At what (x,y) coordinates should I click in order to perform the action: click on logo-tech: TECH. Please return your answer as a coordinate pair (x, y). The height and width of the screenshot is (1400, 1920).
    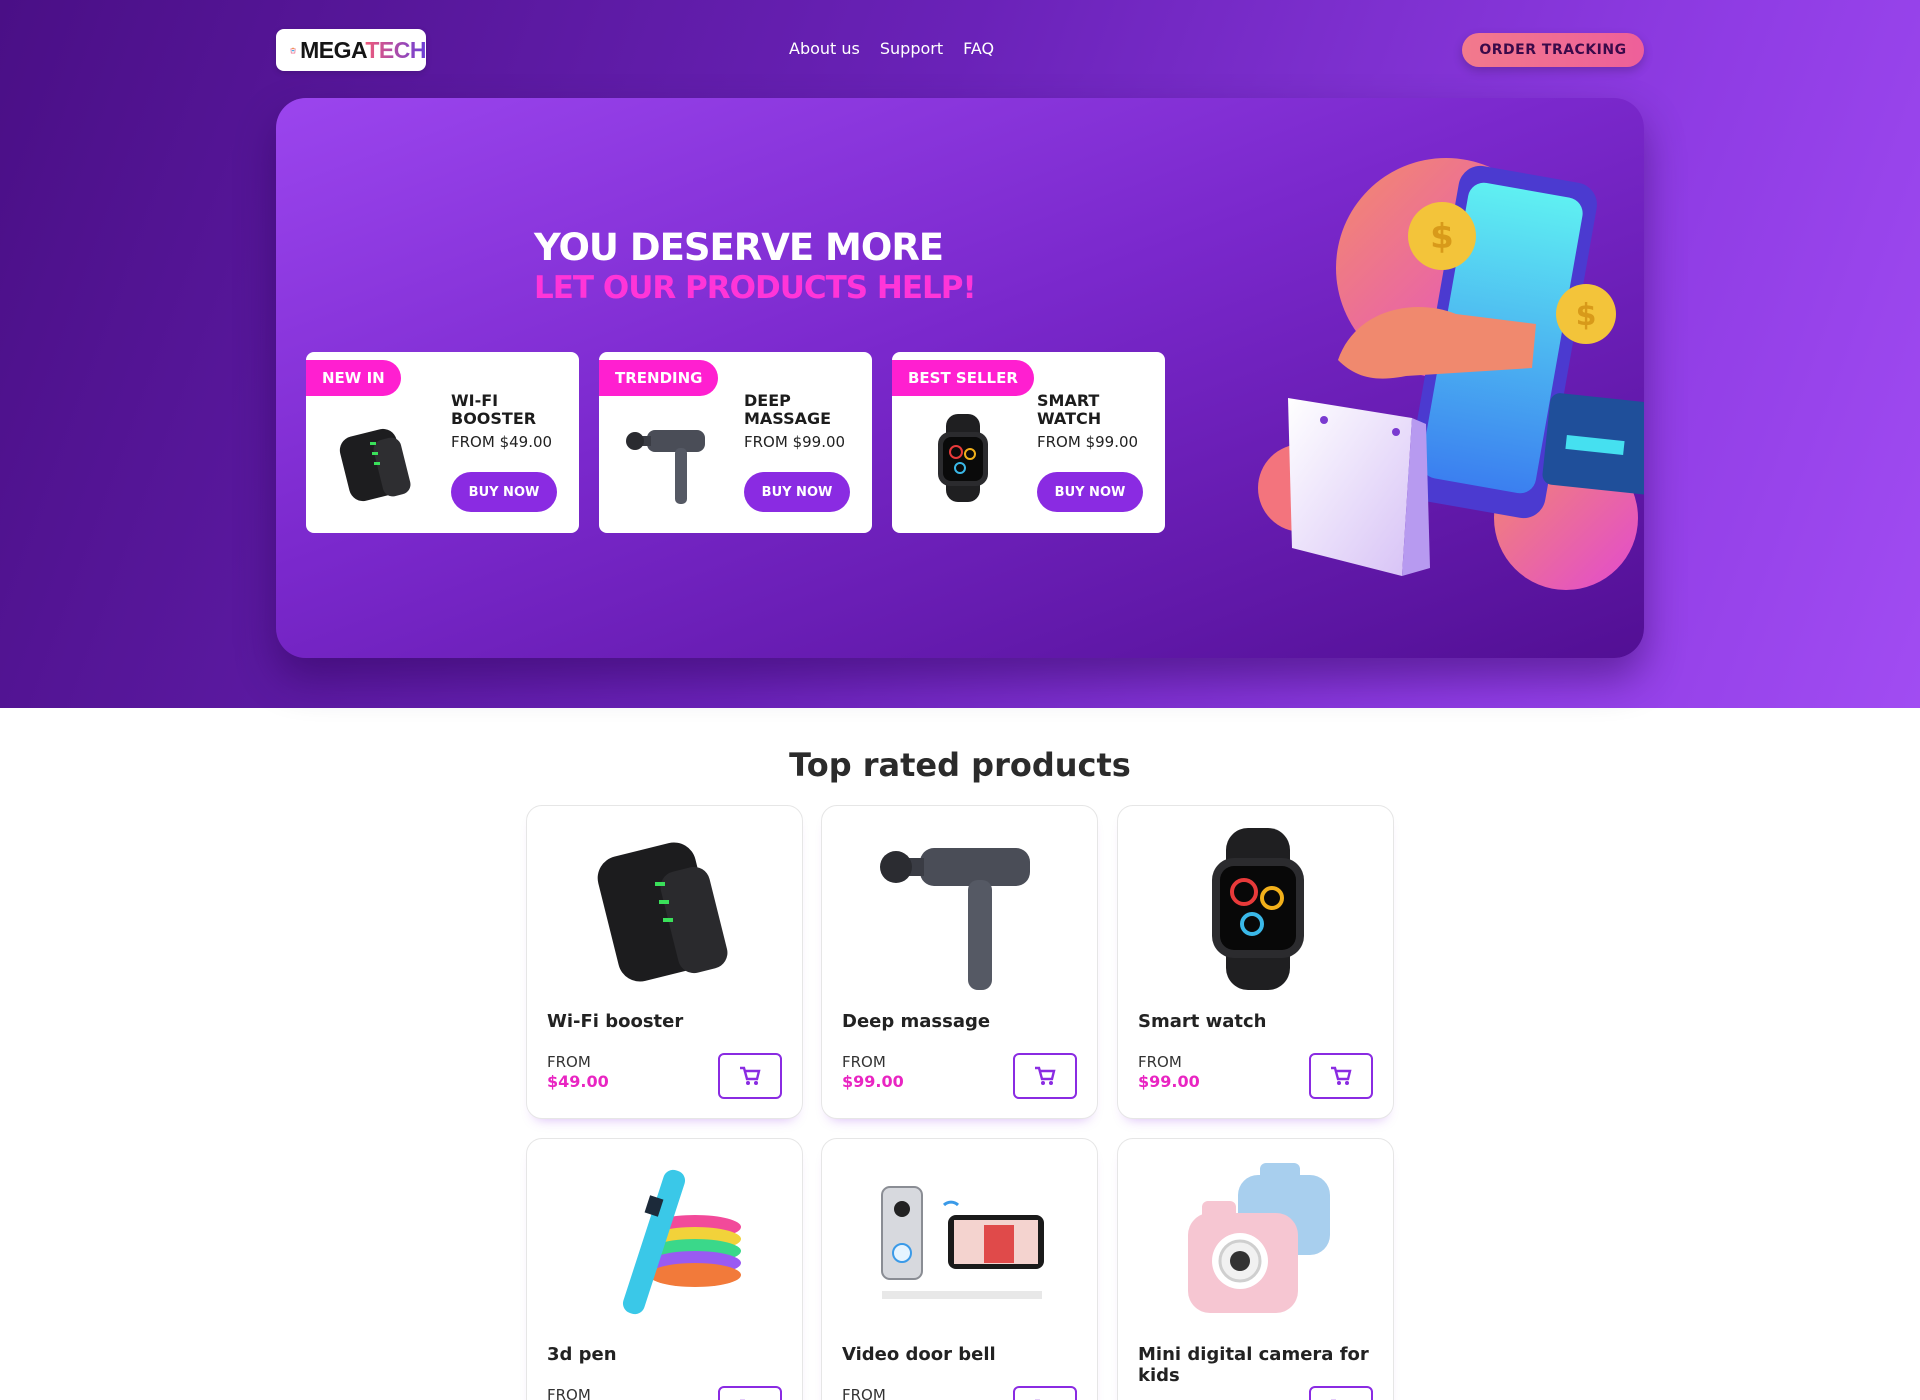
    Looking at the image, I should click on (395, 49).